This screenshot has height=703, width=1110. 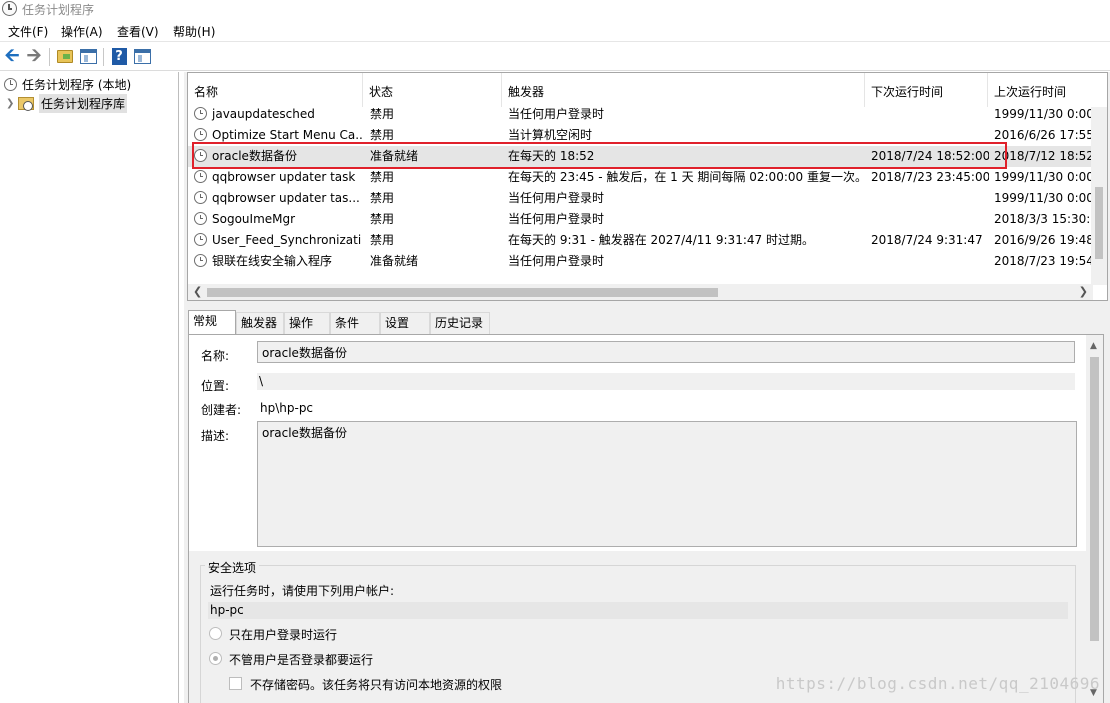 I want to click on checkbox-do-not-store-password, so click(x=235, y=683).